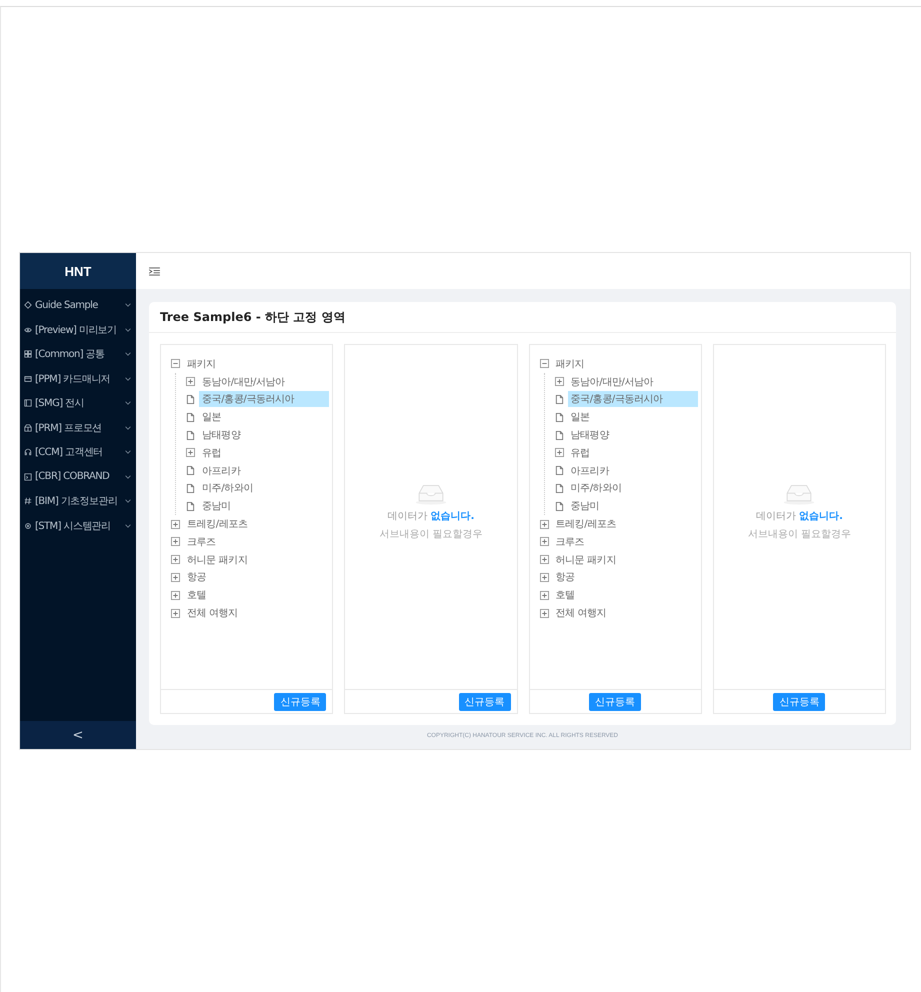  What do you see at coordinates (78, 271) in the screenshot?
I see `logo: HNT` at bounding box center [78, 271].